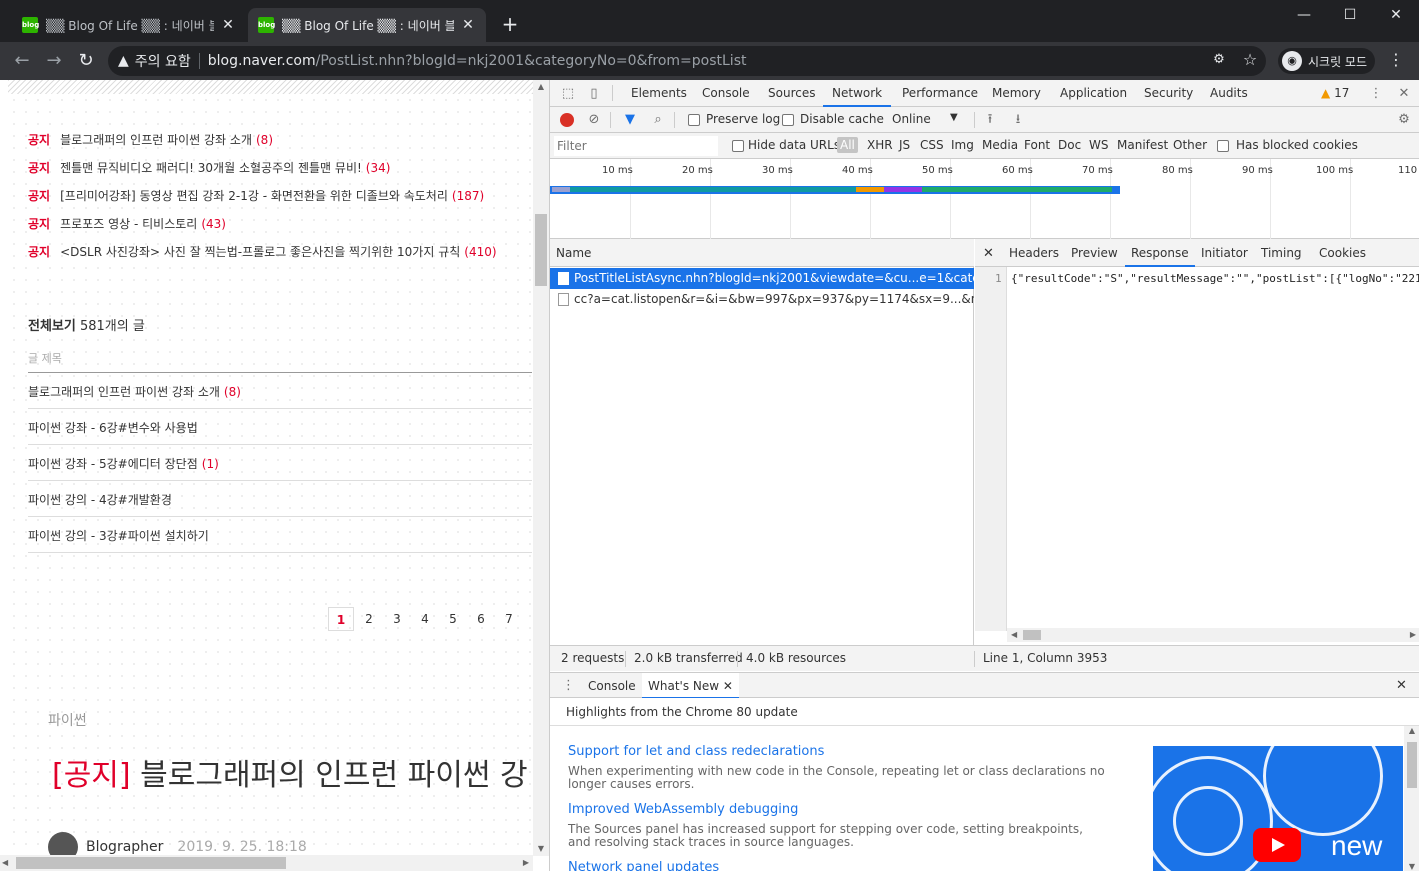 The image size is (1419, 871). What do you see at coordinates (54, 61) in the screenshot?
I see `forward-button: →` at bounding box center [54, 61].